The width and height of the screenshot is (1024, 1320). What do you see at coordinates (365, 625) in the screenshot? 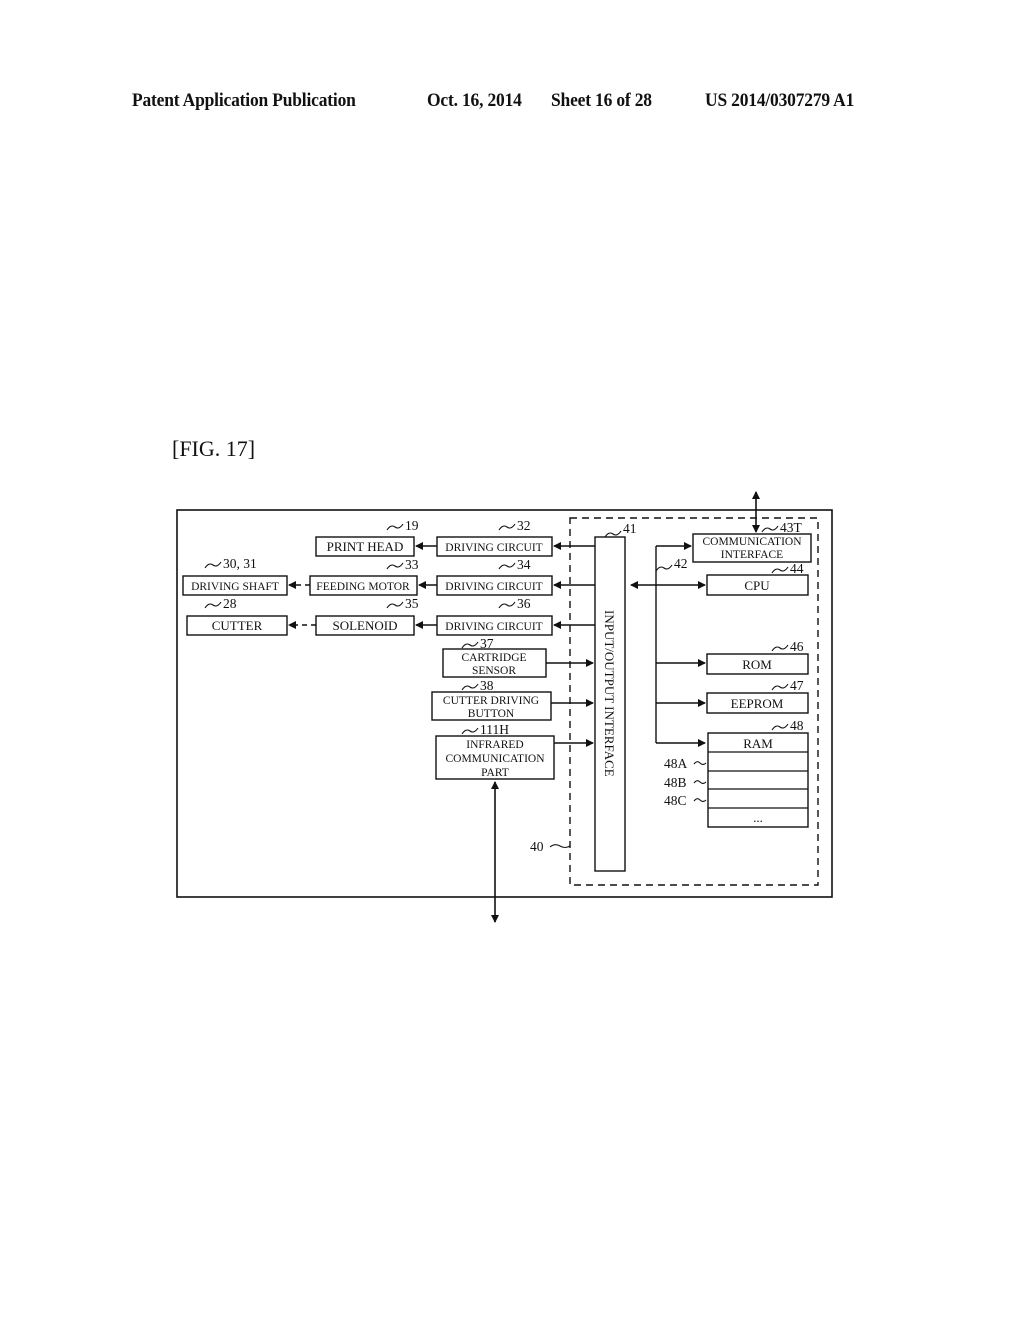
I see `solenoid-label: SOLENOID` at bounding box center [365, 625].